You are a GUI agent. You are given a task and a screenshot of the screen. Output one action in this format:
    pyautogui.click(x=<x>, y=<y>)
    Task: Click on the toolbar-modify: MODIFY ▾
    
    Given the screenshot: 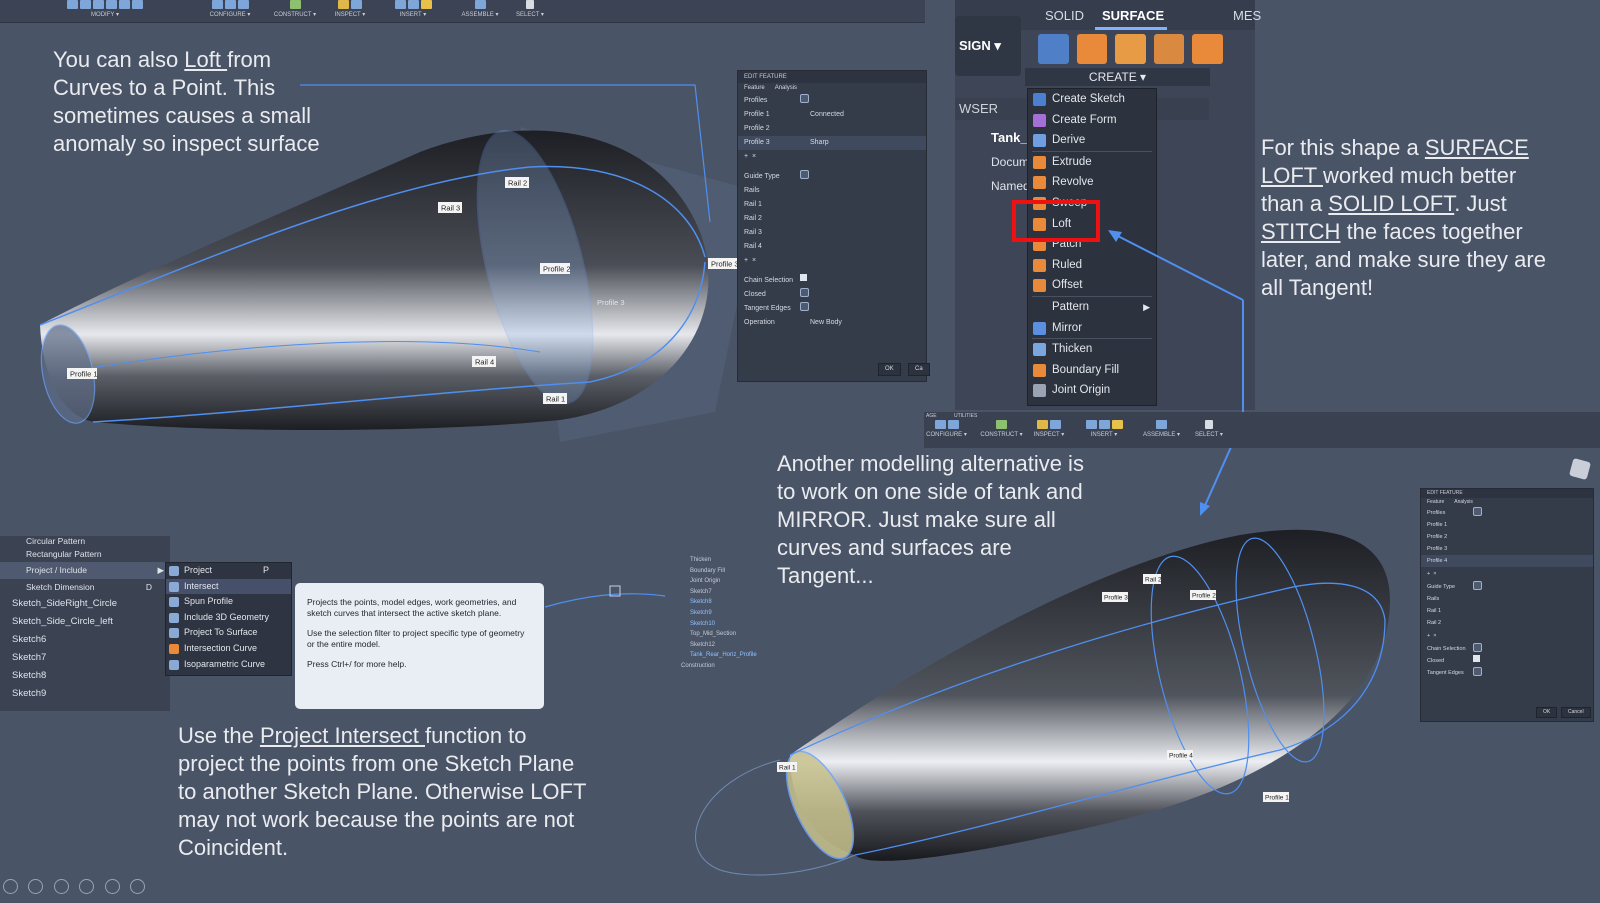 What is the action you would take?
    pyautogui.click(x=105, y=11)
    